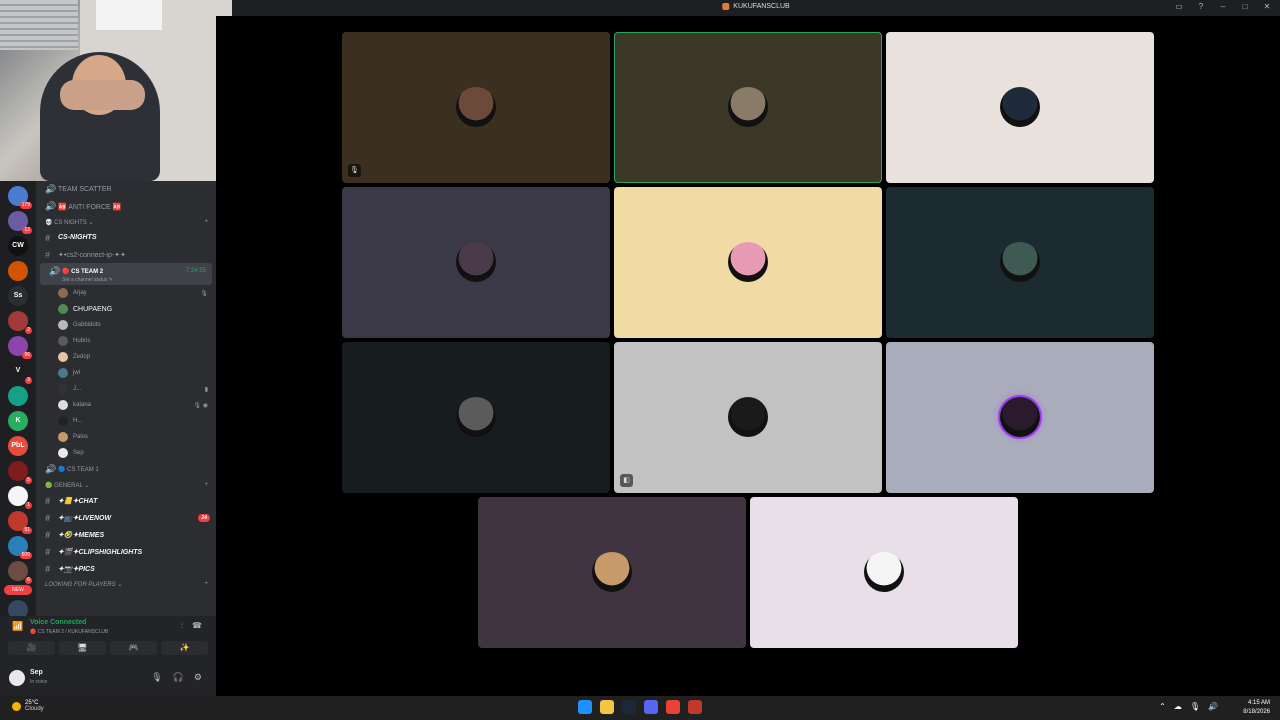 The width and height of the screenshot is (1280, 720). Describe the element at coordinates (126, 254) in the screenshot. I see `text-channel-connect-ip: # ✦•cs2-connect-ip-✦✦` at that location.